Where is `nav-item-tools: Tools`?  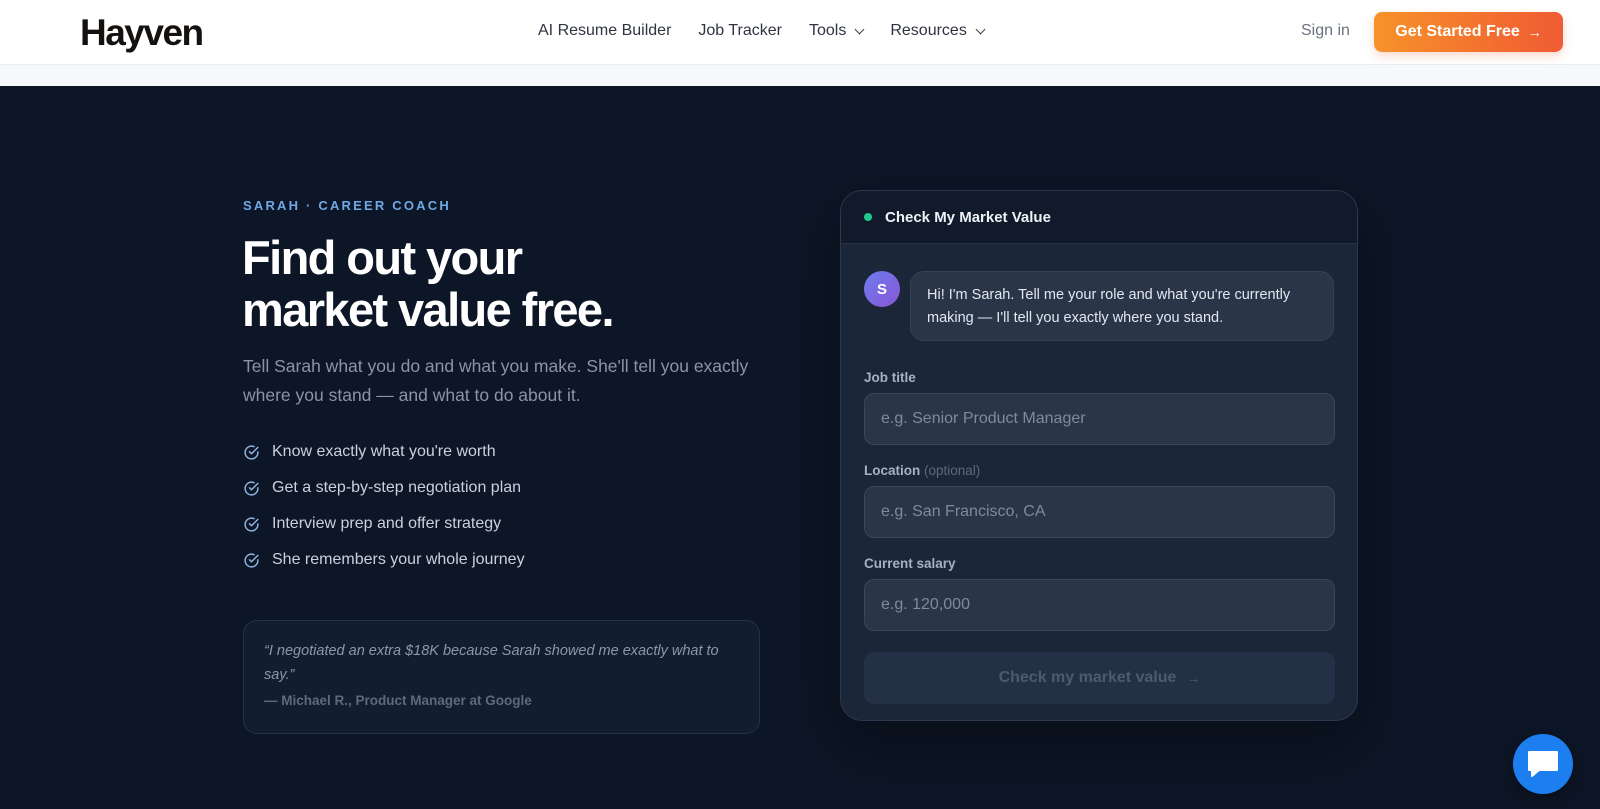
nav-item-tools: Tools is located at coordinates (836, 31).